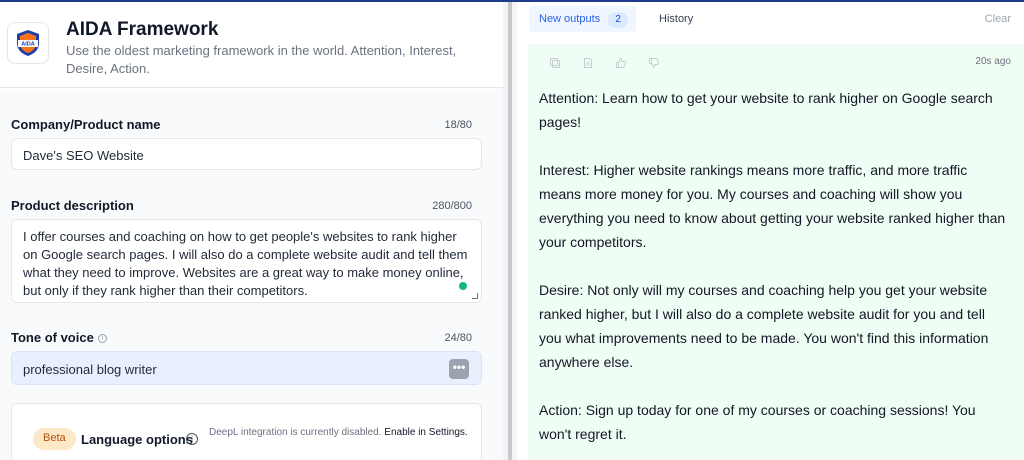  What do you see at coordinates (618, 20) in the screenshot?
I see `new-outputs-count-badge: 2` at bounding box center [618, 20].